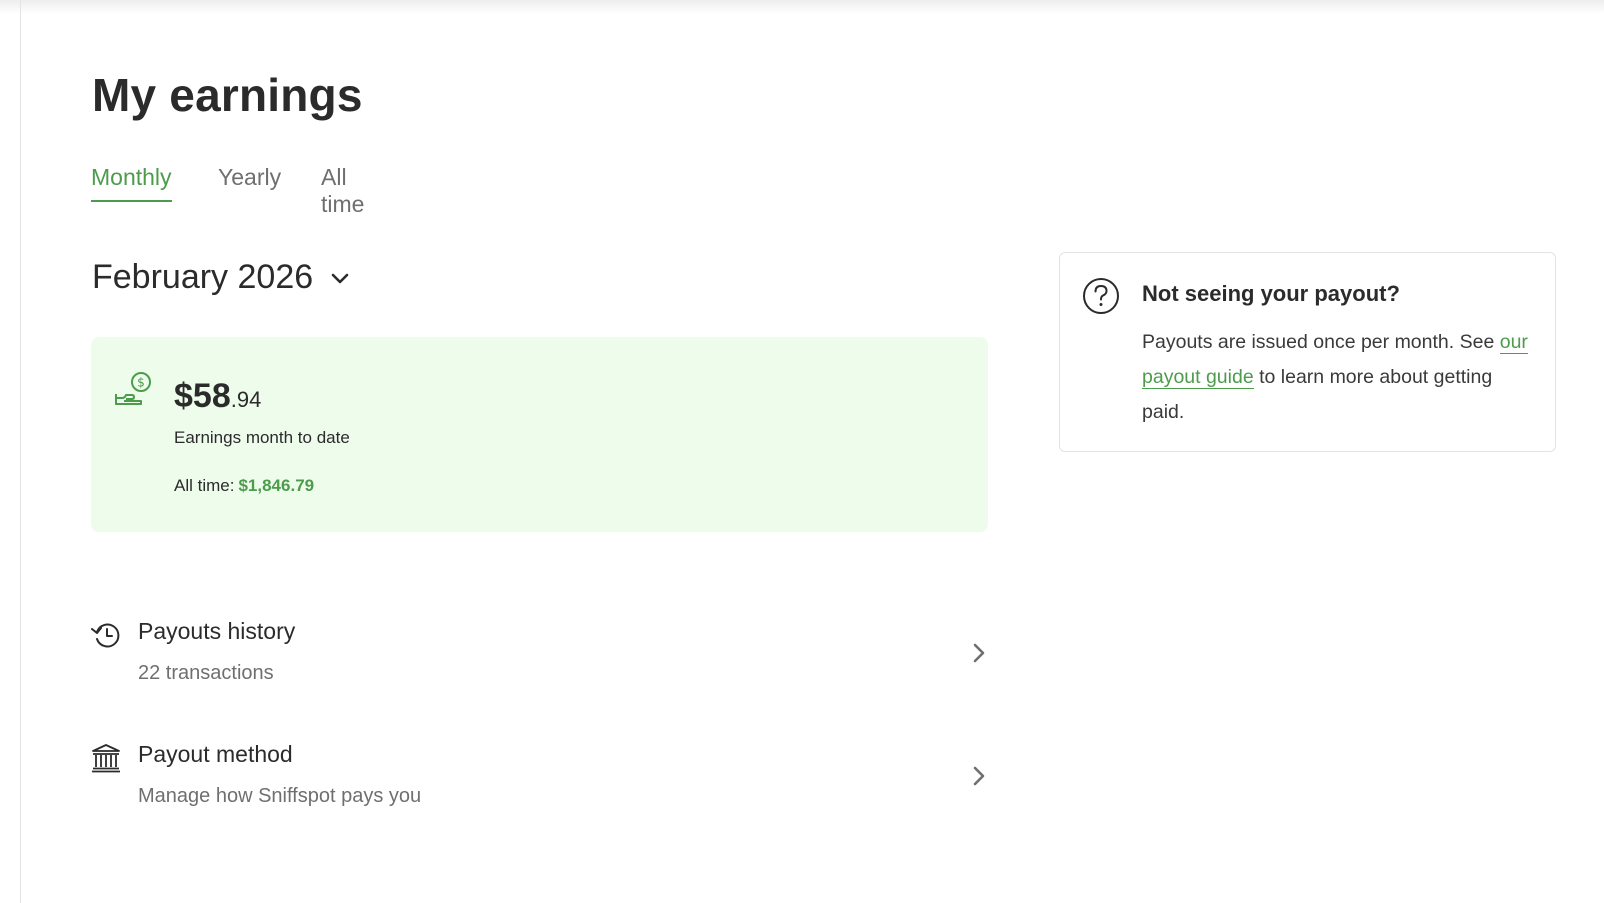  I want to click on left-divider, so click(20, 451).